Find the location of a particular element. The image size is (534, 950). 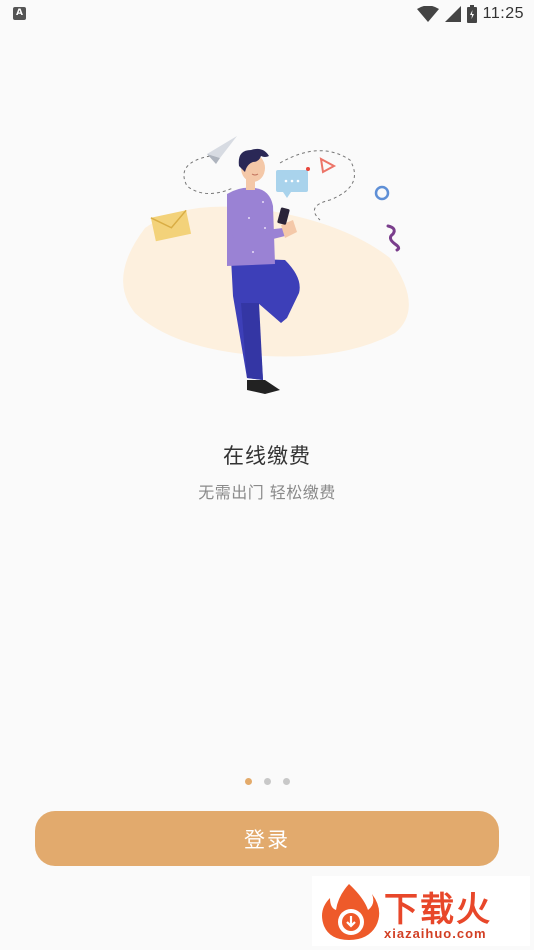

page-dot-active is located at coordinates (248, 781).